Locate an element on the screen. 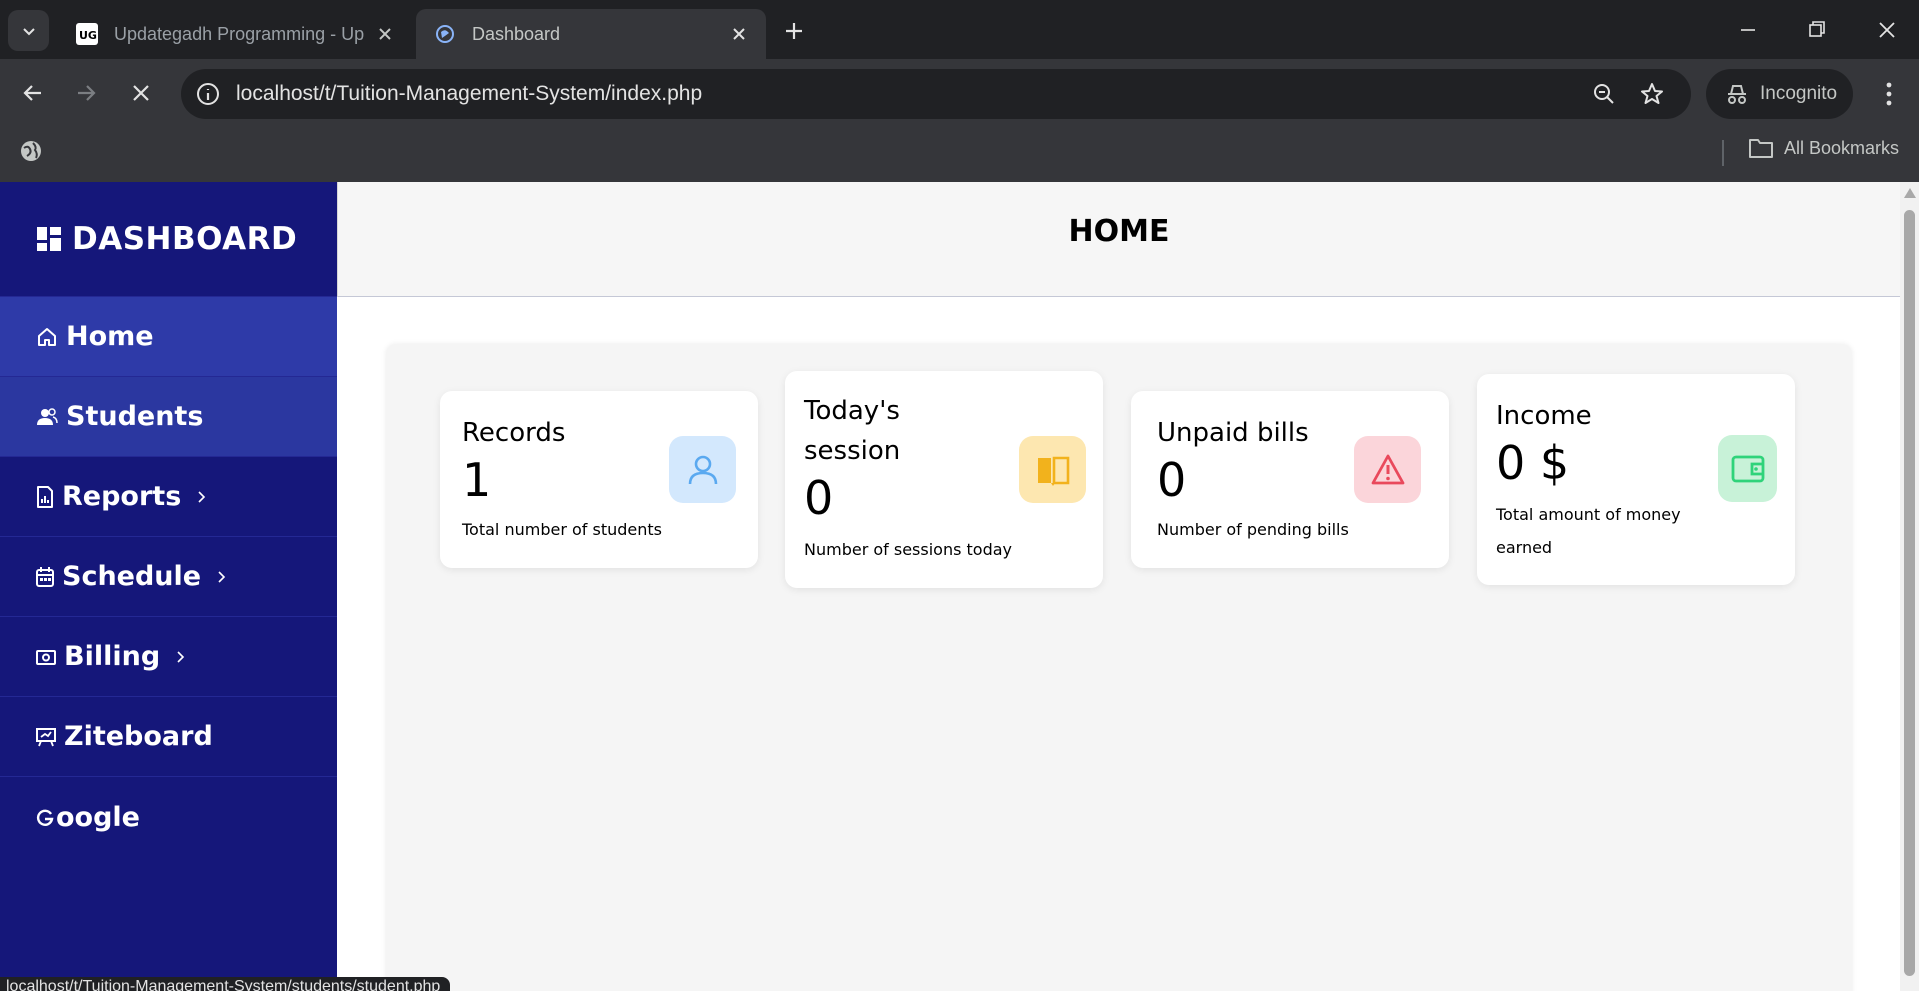 The width and height of the screenshot is (1919, 991). sidebar-item-home: Home is located at coordinates (168, 337).